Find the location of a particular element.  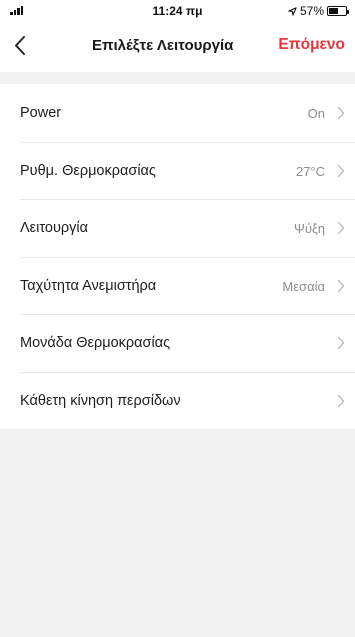

status-bar: 11:24 πμ 57% is located at coordinates (177, 11).